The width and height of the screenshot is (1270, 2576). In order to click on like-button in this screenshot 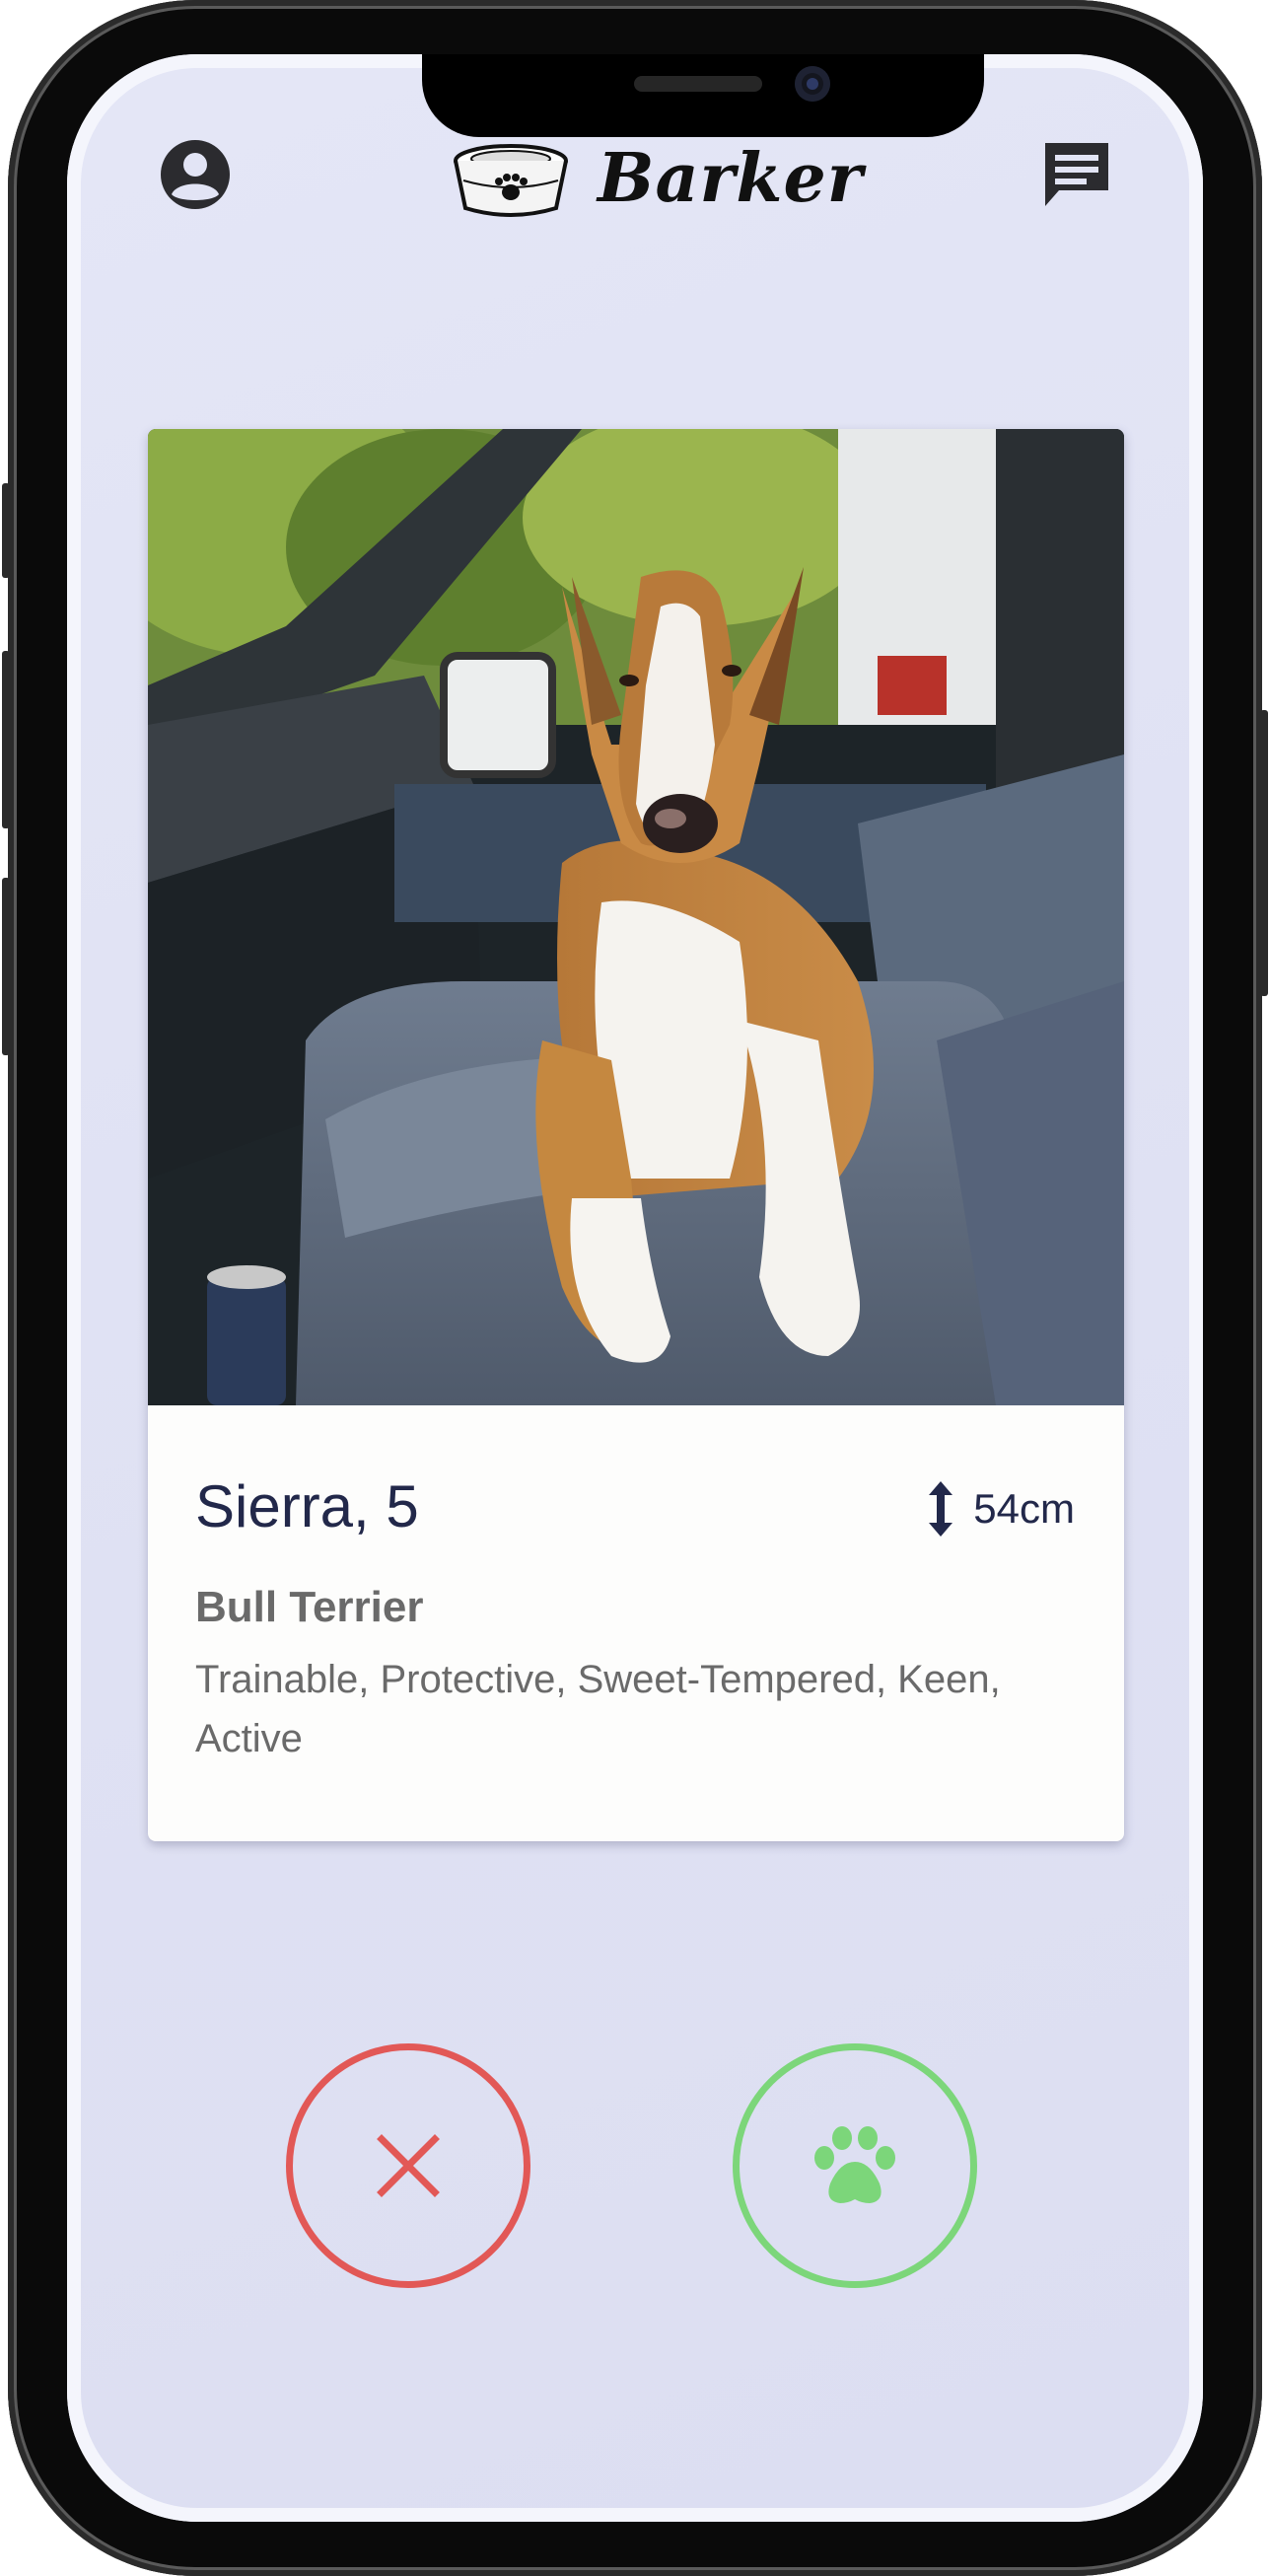, I will do `click(855, 2165)`.